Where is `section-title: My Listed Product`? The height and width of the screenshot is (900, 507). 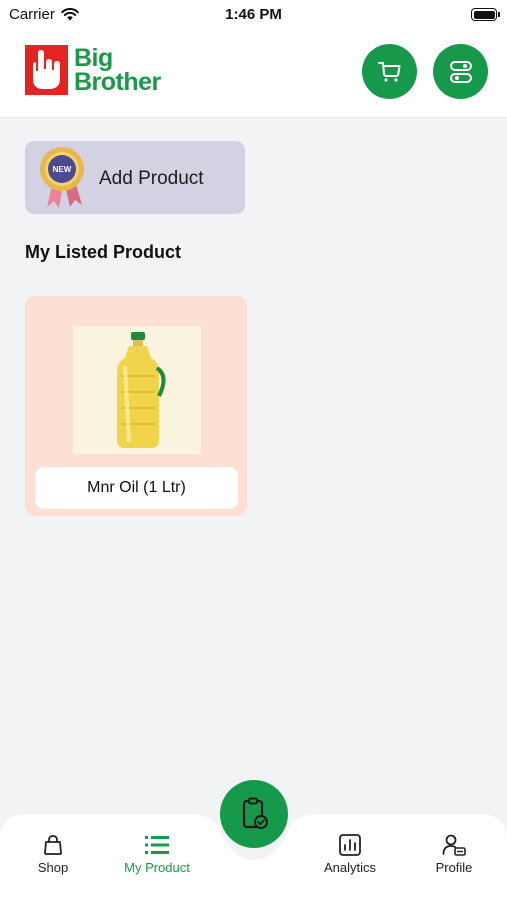
section-title: My Listed Product is located at coordinates (103, 252).